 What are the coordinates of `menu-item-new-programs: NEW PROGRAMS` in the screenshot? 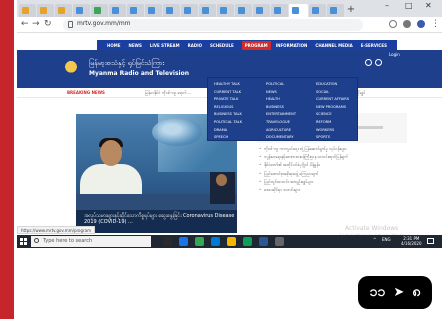 It's located at (331, 107).